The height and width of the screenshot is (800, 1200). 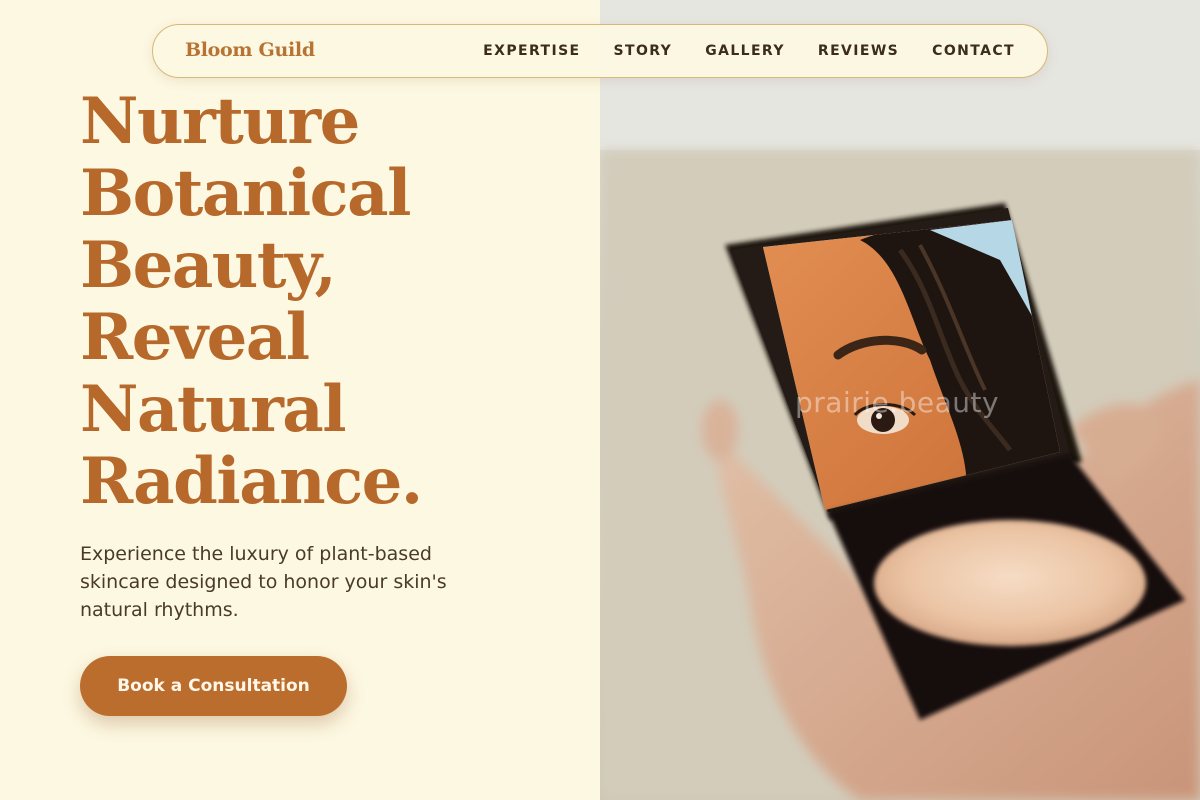 I want to click on nav-link-reviews: REVIEWS, so click(x=858, y=51).